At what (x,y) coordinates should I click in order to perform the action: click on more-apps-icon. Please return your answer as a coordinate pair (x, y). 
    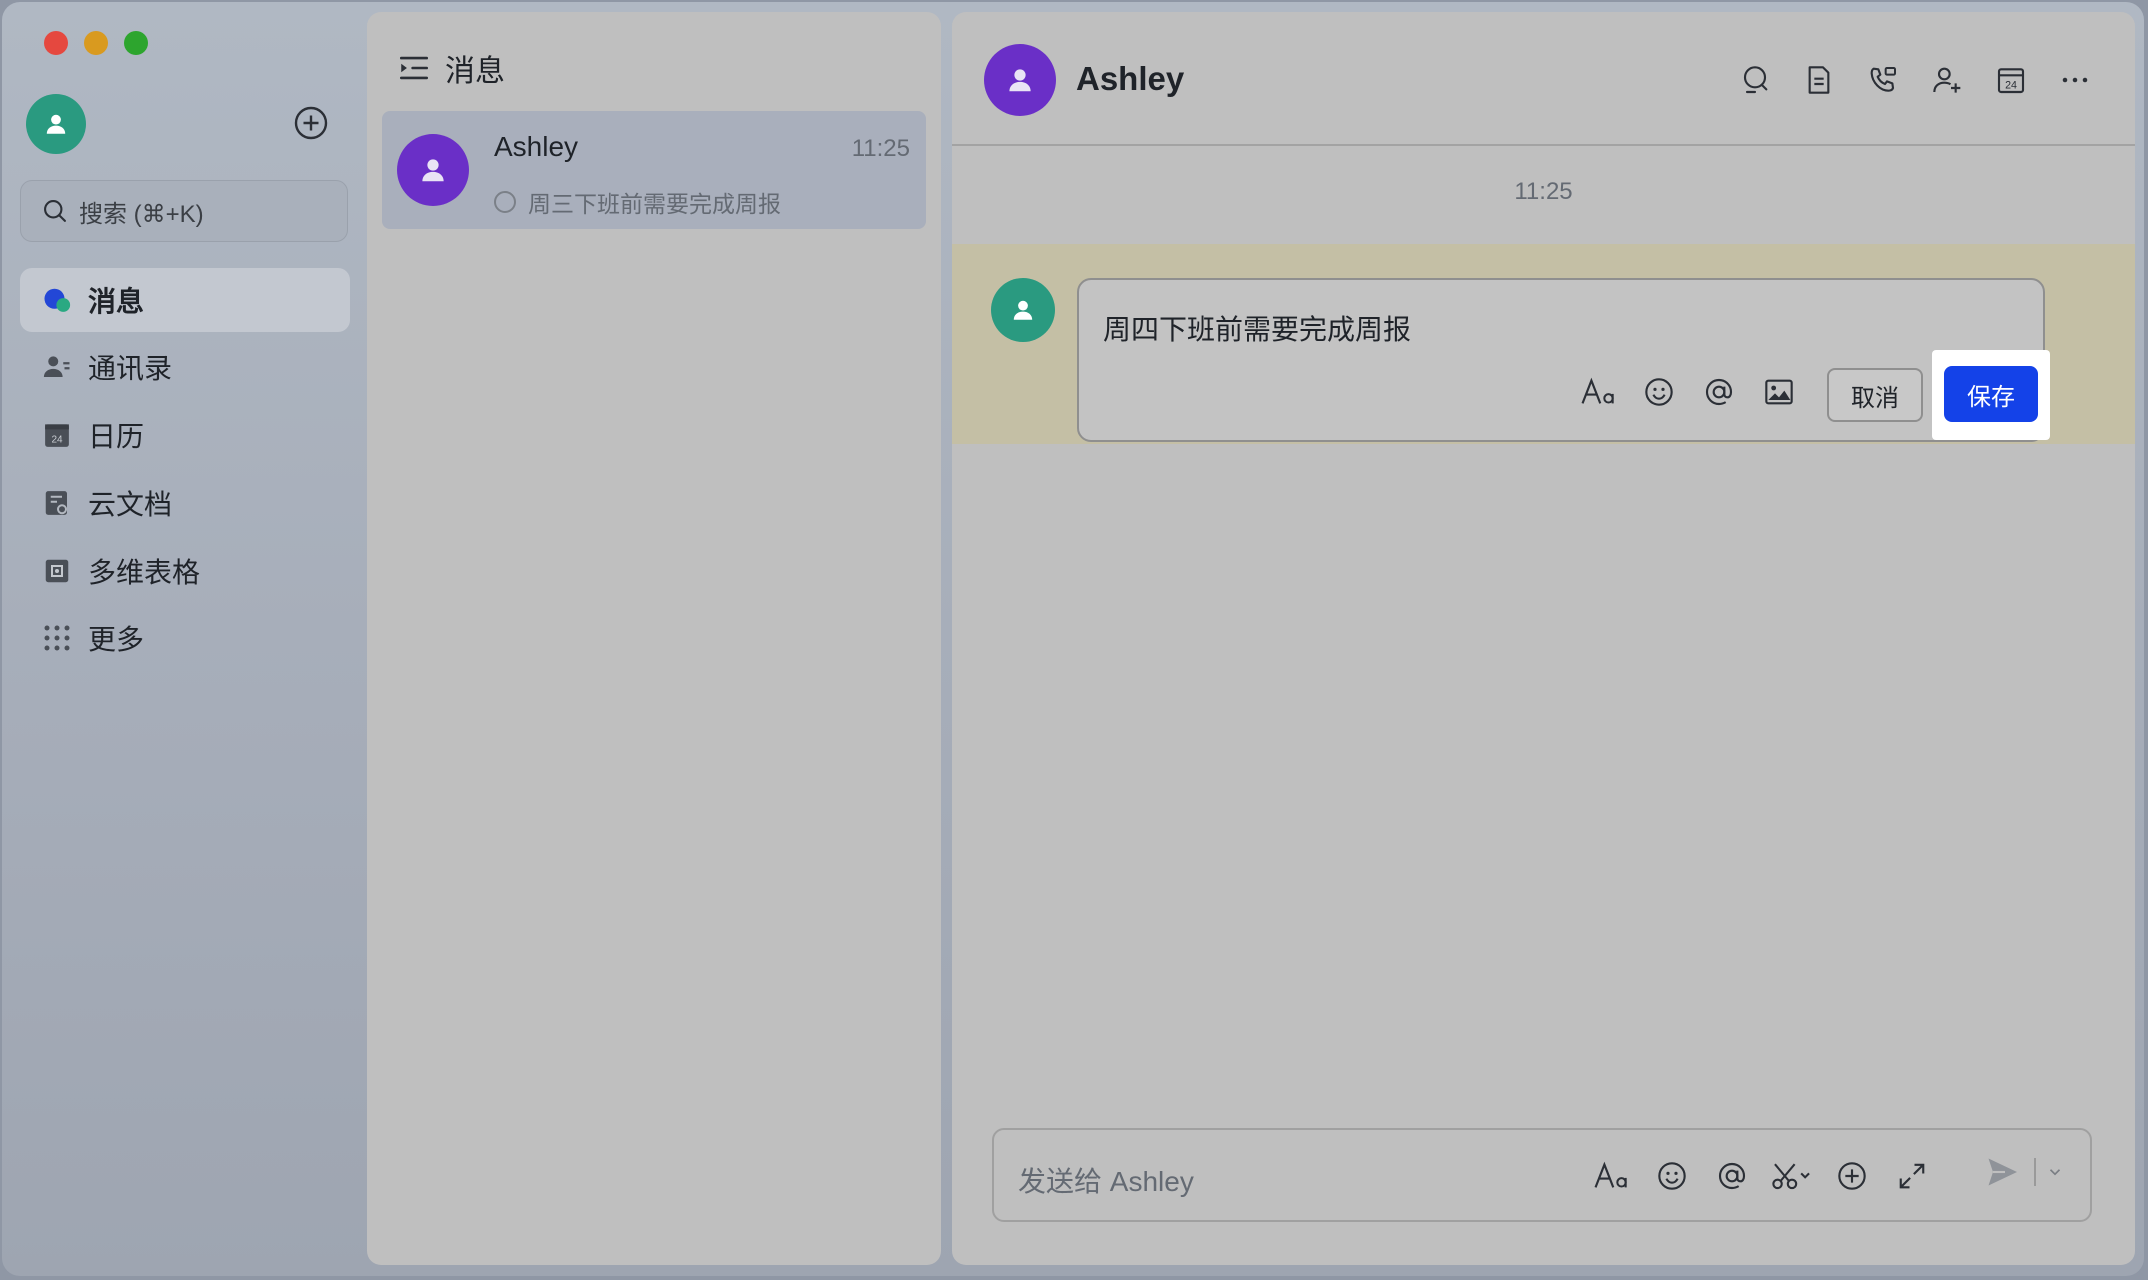
    Looking at the image, I should click on (57, 638).